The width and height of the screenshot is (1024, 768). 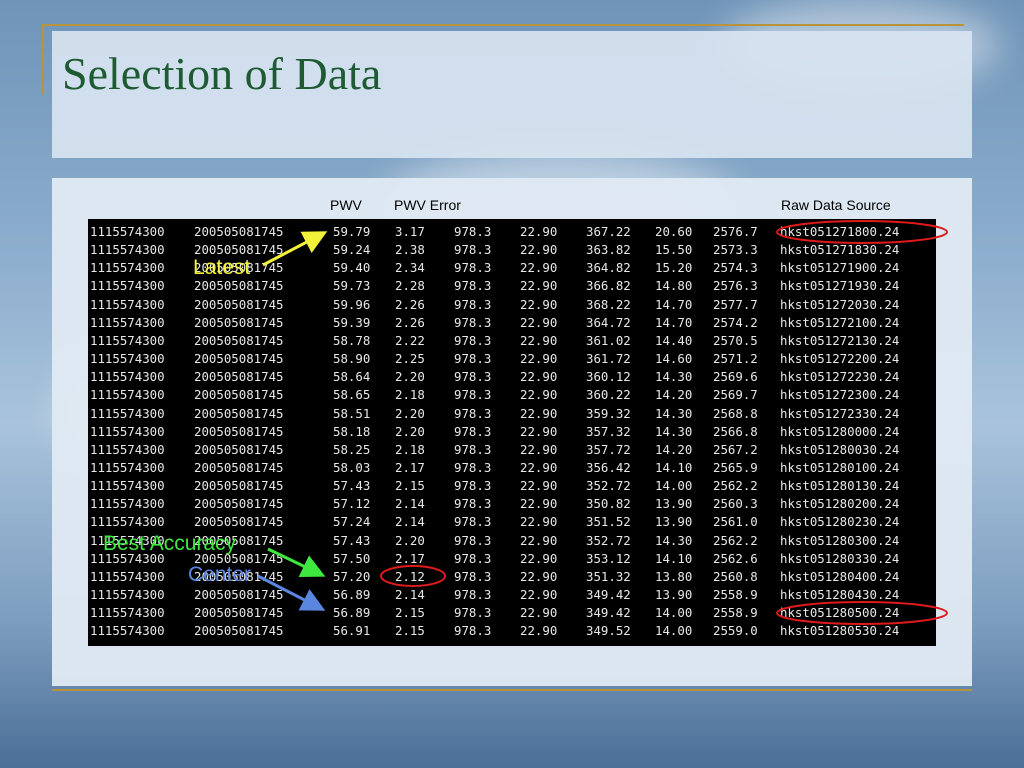 I want to click on zenith-delay-cell: 351.52, so click(x=608, y=522).